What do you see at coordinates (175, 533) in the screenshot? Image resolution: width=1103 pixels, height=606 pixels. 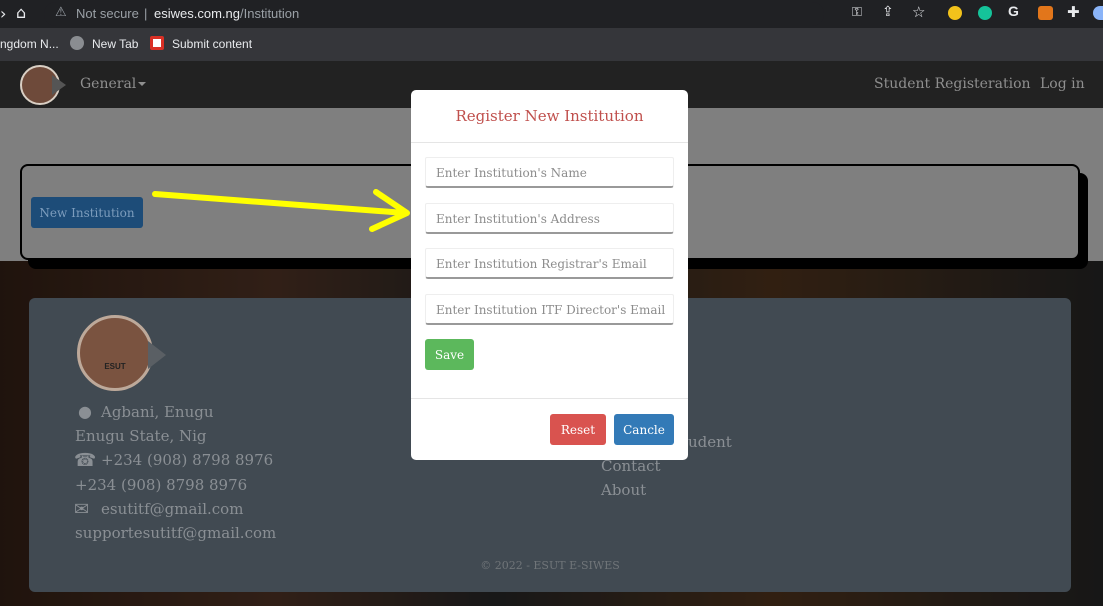 I see `footer-email-2: supportesutitf@gmail.com` at bounding box center [175, 533].